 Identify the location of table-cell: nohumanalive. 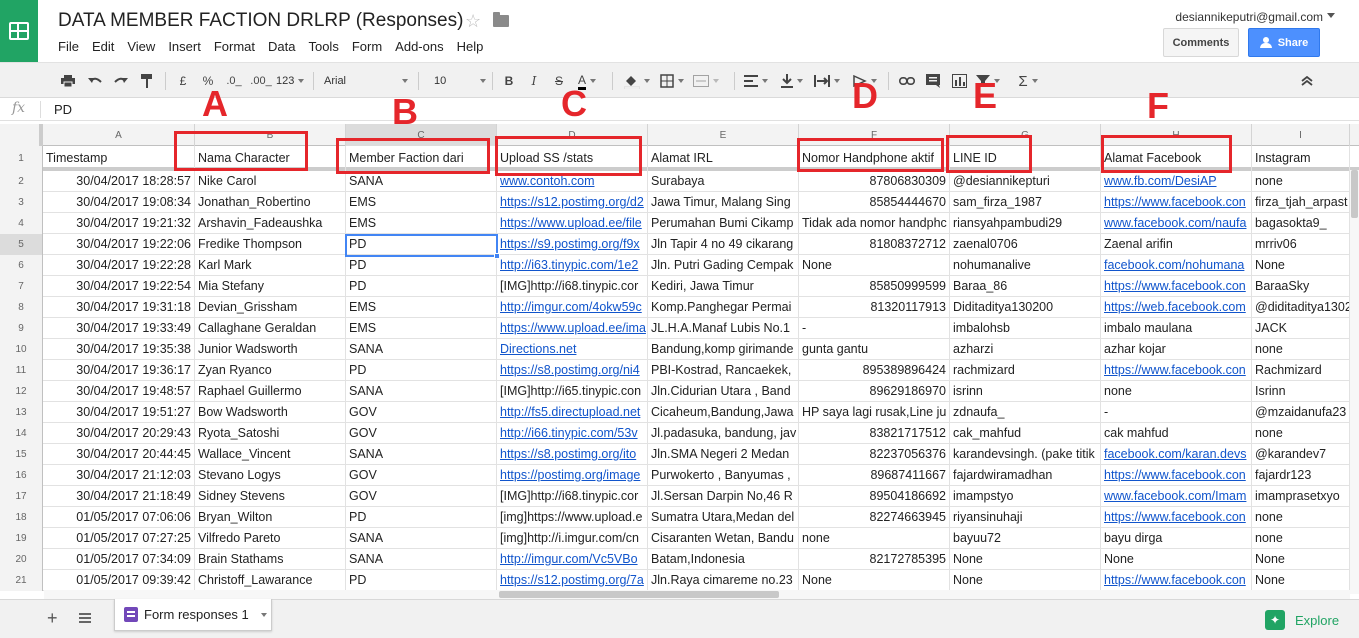
(1025, 265).